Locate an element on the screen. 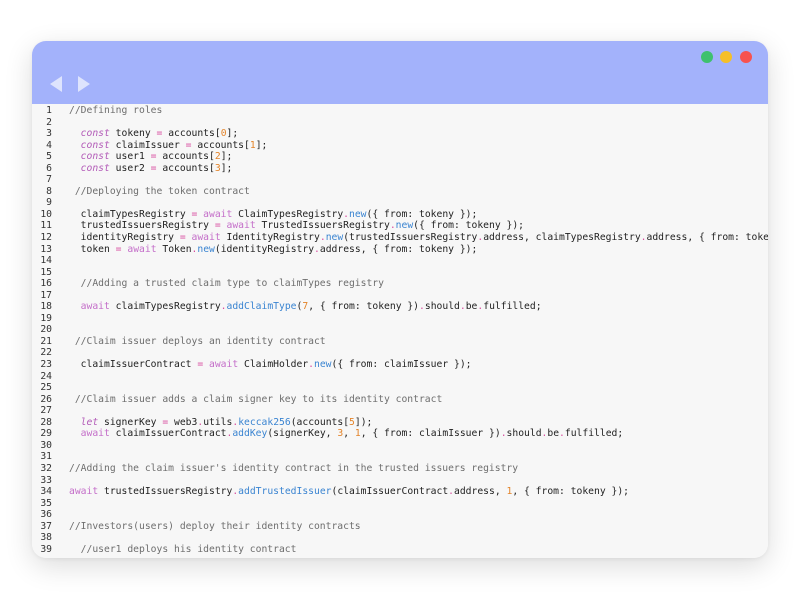 The height and width of the screenshot is (600, 800). line-number: 17 is located at coordinates (46, 295).